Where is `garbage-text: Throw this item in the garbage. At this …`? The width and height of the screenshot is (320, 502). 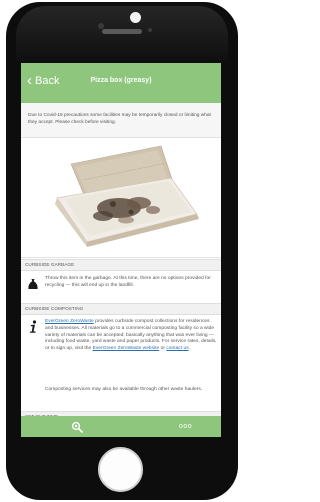
garbage-text: Throw this item in the garbage. At this … is located at coordinates (128, 282).